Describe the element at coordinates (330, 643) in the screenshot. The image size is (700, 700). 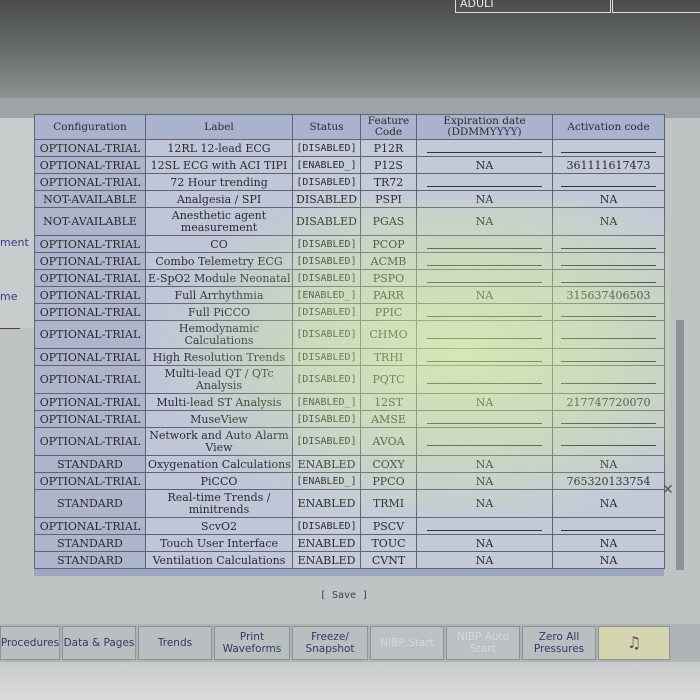
I see `softkey-freeze-snapshot: Freeze/ Snapshot` at that location.